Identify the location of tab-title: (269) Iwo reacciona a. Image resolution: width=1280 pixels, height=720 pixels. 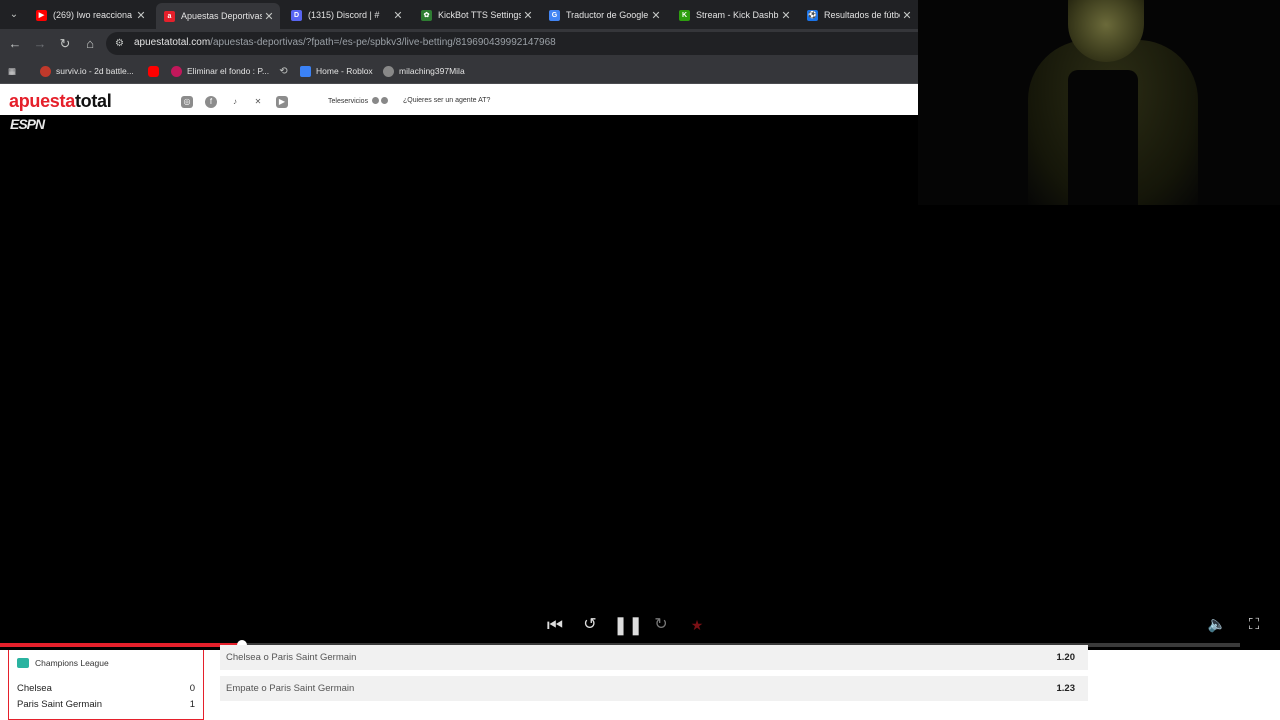
(93, 15).